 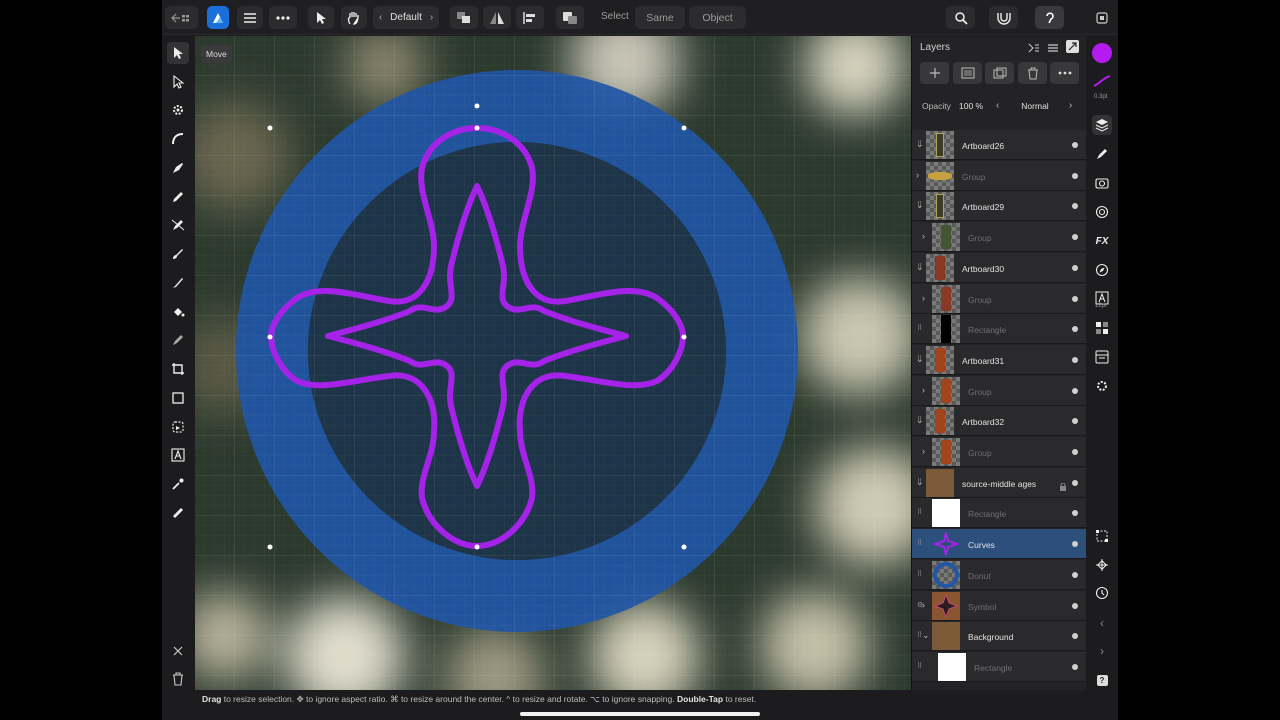 I want to click on transparency-tool, so click(x=178, y=340).